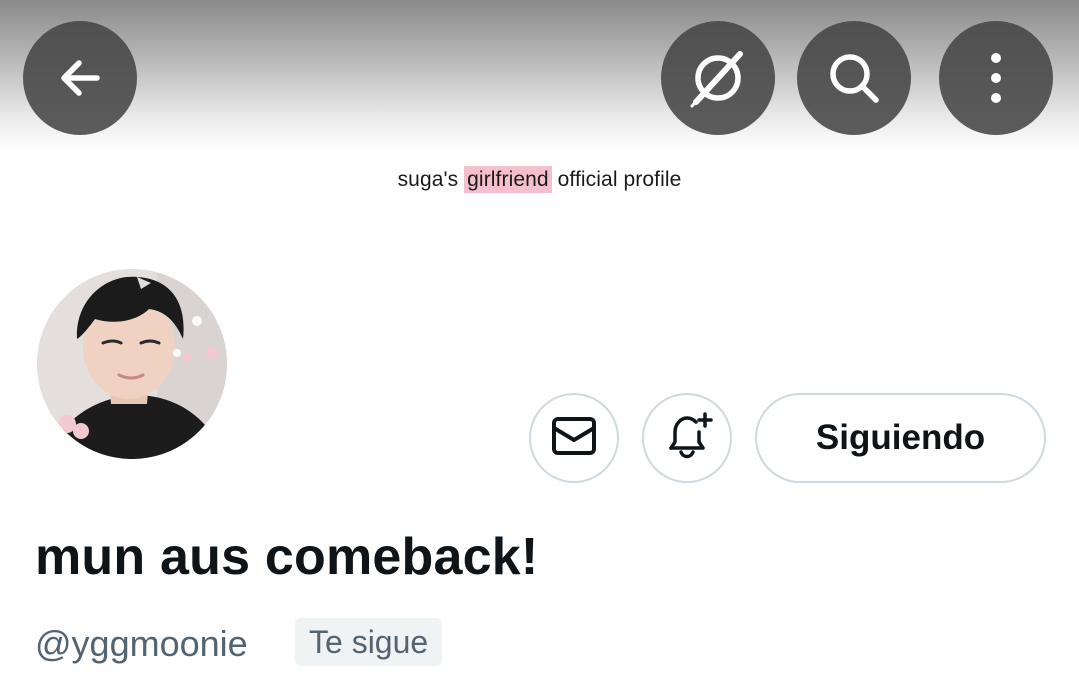 This screenshot has width=1079, height=688. I want to click on avatar, so click(132, 364).